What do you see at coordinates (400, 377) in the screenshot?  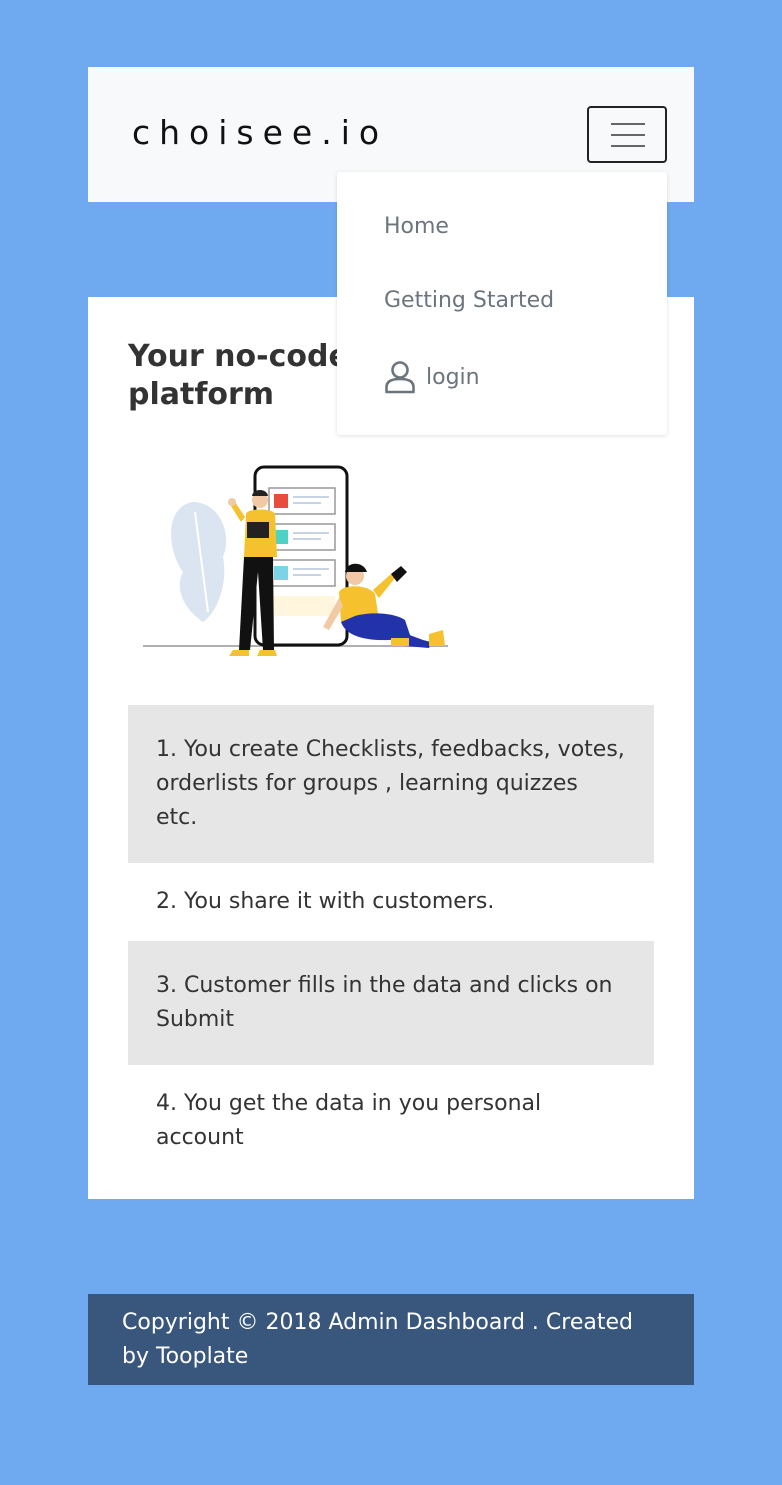 I see `user-icon` at bounding box center [400, 377].